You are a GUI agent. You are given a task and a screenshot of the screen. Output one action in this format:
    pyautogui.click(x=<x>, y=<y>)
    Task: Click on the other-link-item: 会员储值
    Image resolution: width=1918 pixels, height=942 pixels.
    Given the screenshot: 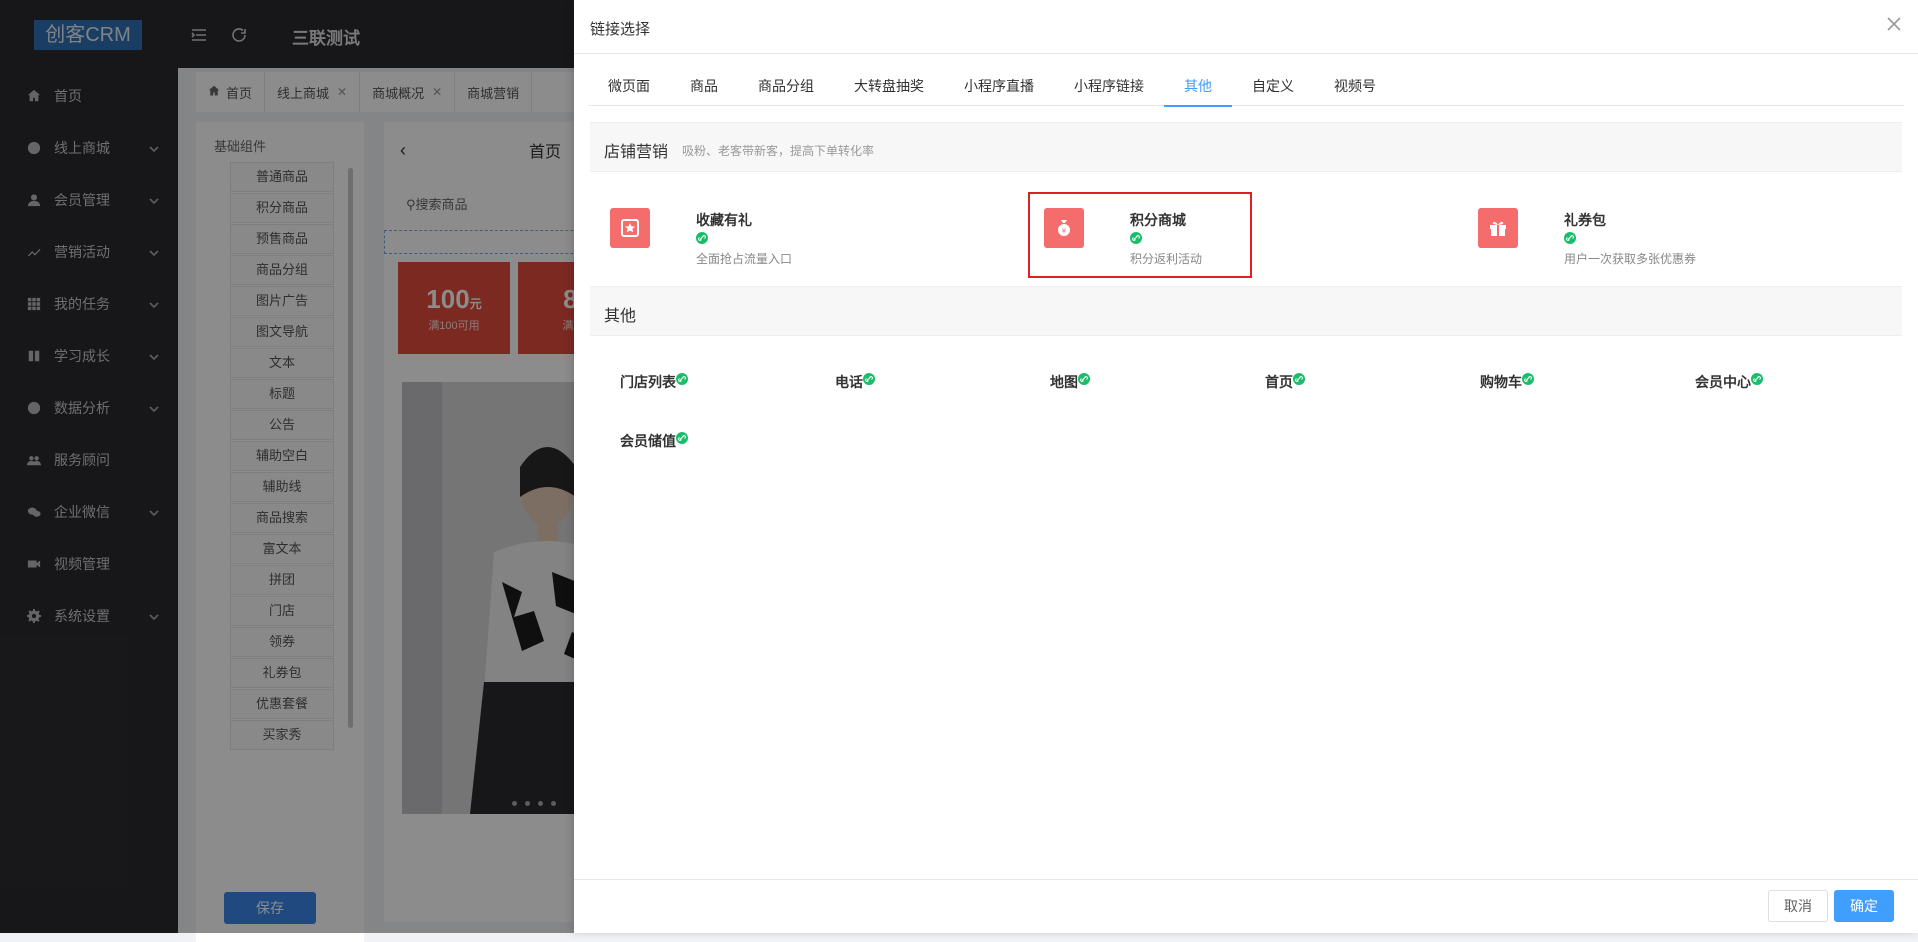 What is the action you would take?
    pyautogui.click(x=654, y=441)
    